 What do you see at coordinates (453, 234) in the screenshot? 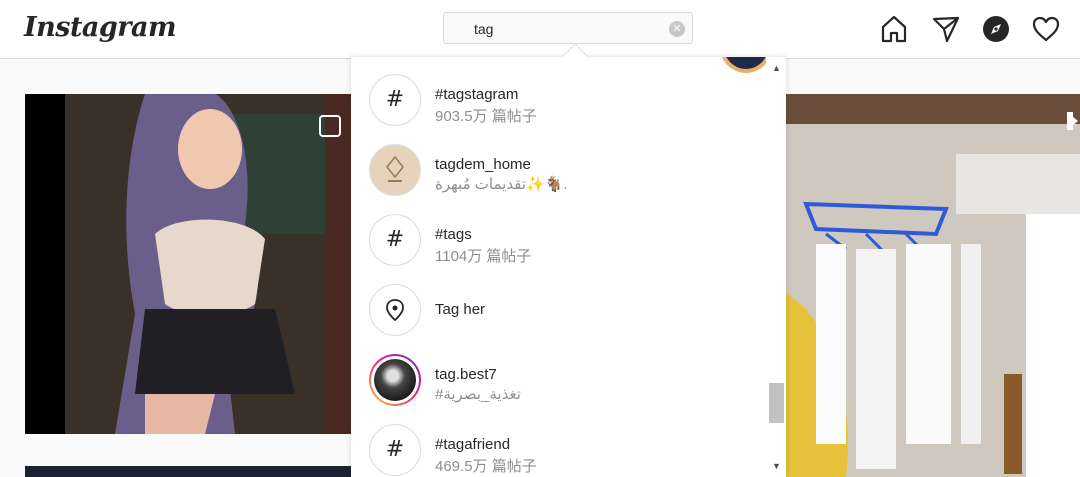
I see `result-title: #tags` at bounding box center [453, 234].